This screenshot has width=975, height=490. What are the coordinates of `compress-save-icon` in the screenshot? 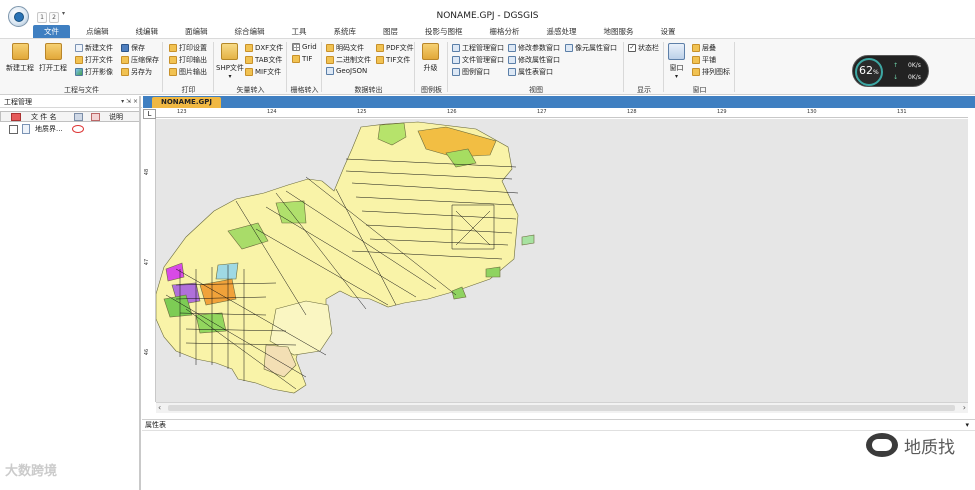 It's located at (125, 60).